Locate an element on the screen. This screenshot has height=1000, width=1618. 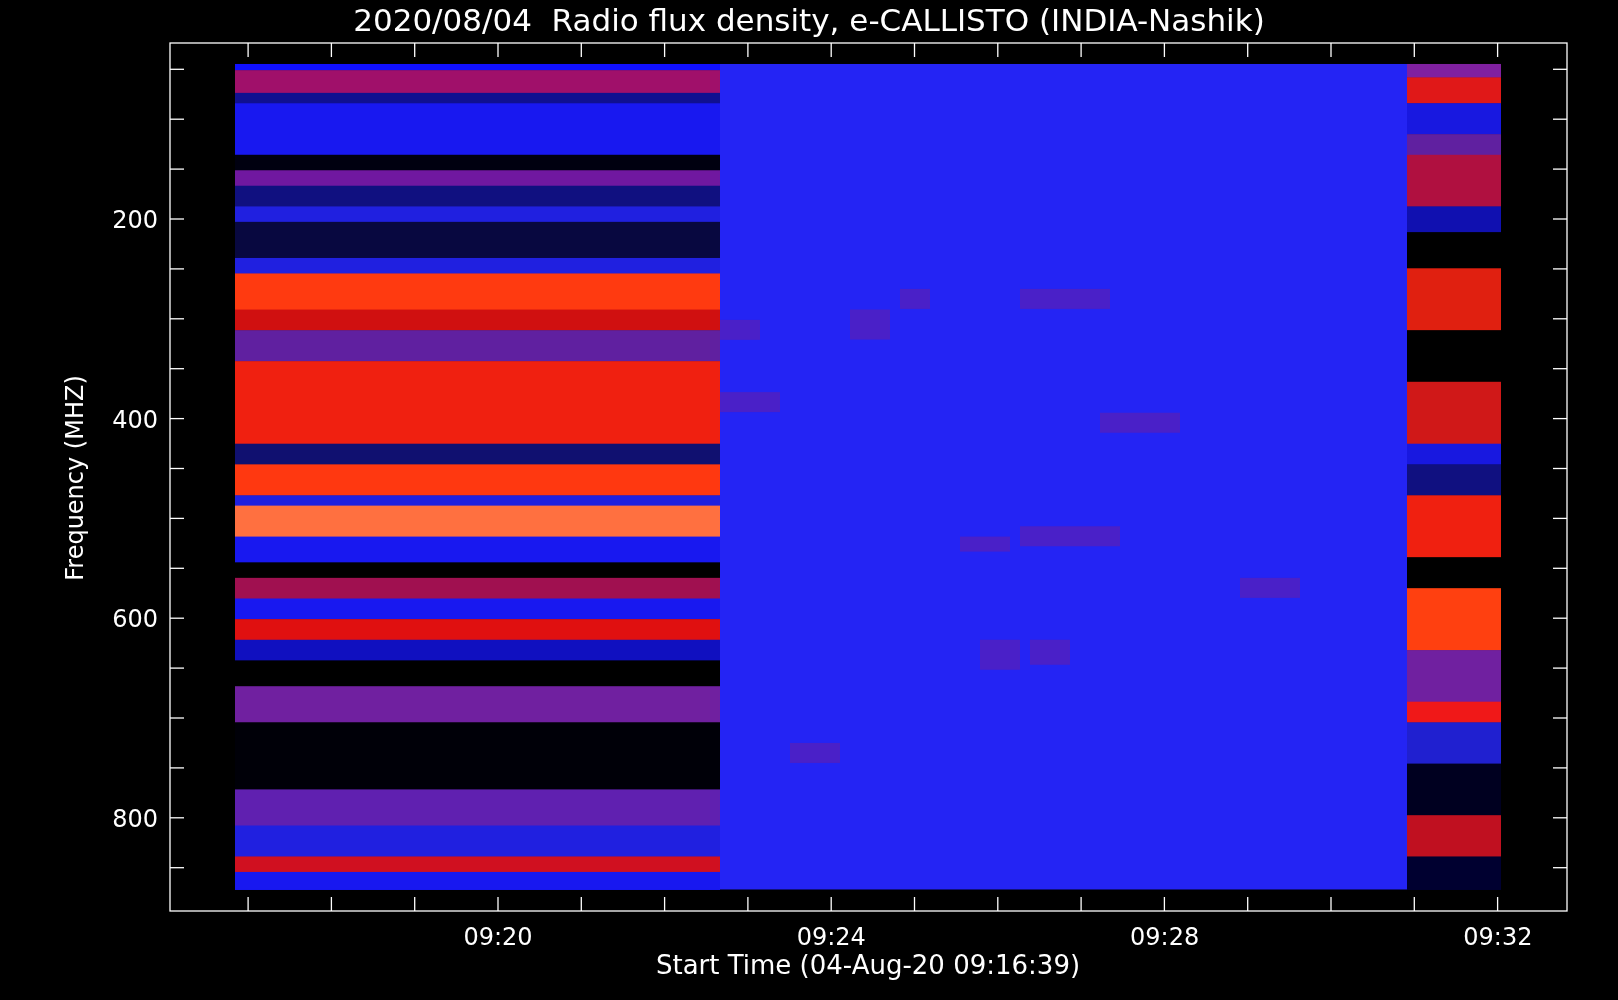
tick-label: 09:32 is located at coordinates (1498, 937).